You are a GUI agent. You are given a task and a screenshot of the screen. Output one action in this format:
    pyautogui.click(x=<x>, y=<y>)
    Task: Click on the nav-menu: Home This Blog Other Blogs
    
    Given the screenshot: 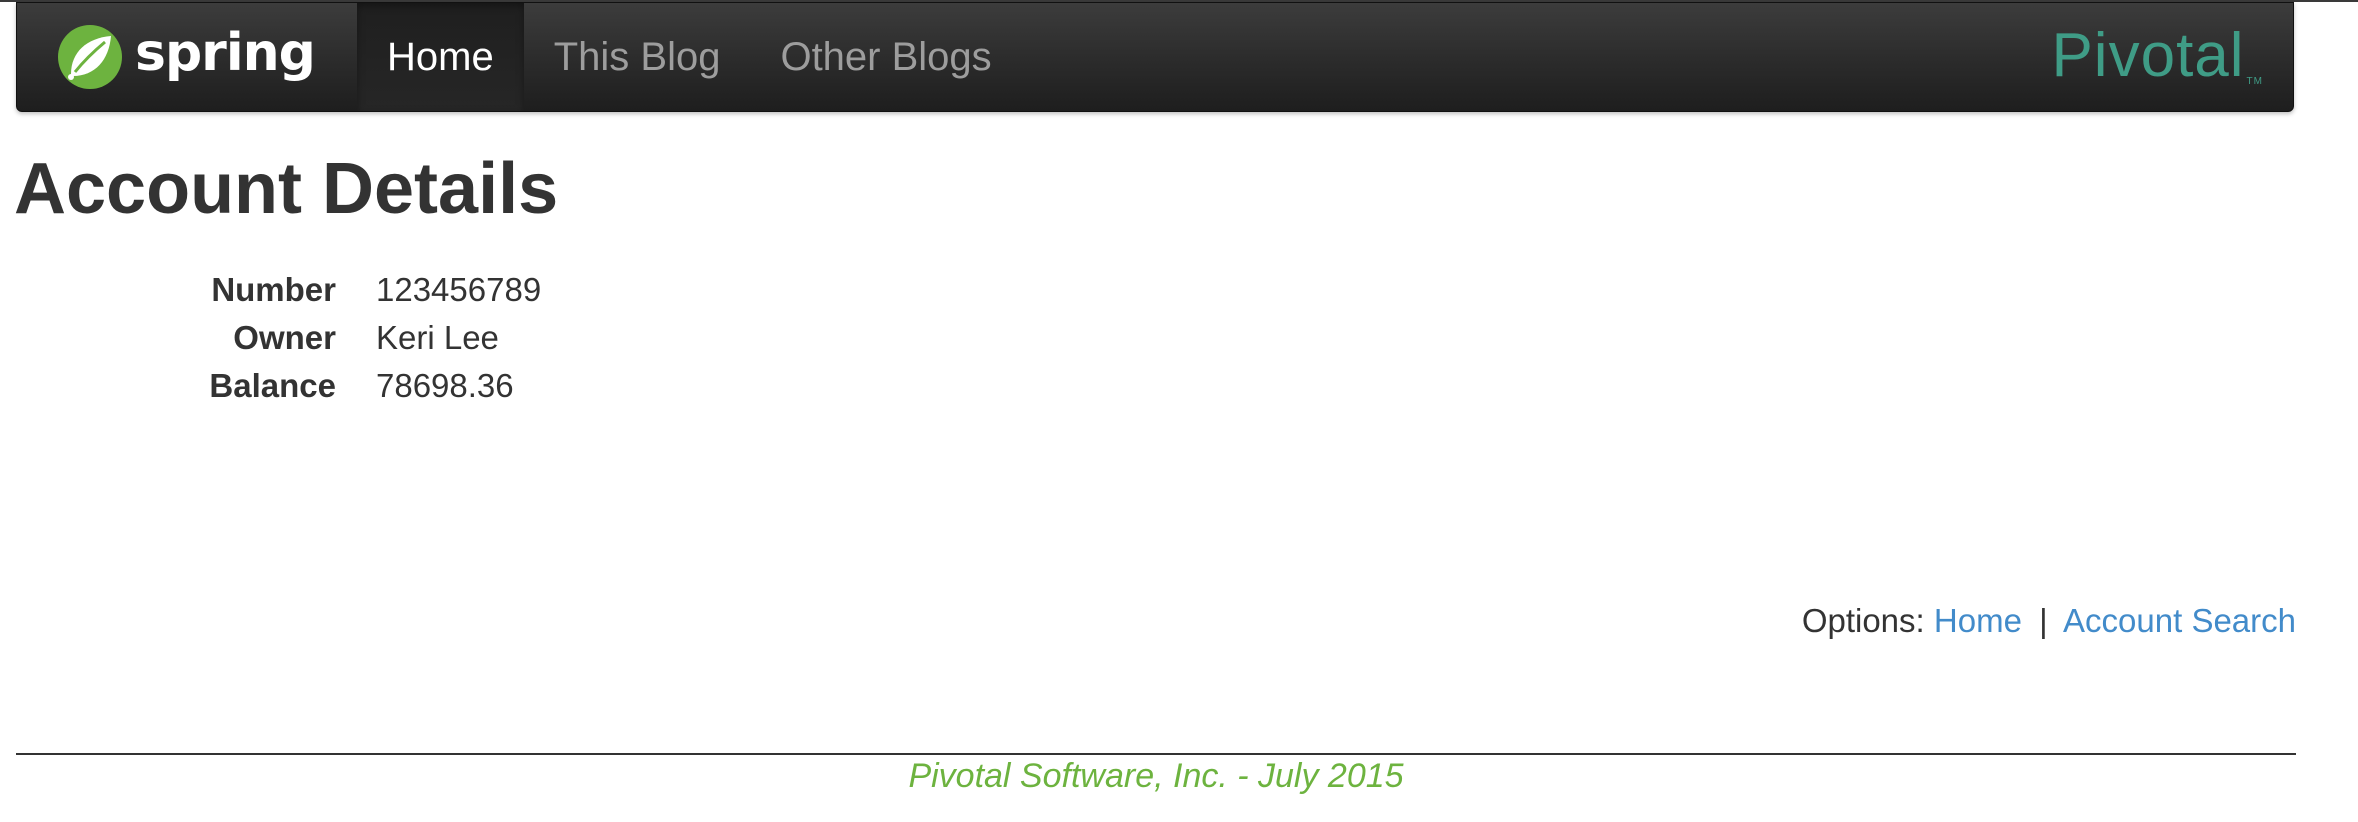 What is the action you would take?
    pyautogui.click(x=689, y=57)
    